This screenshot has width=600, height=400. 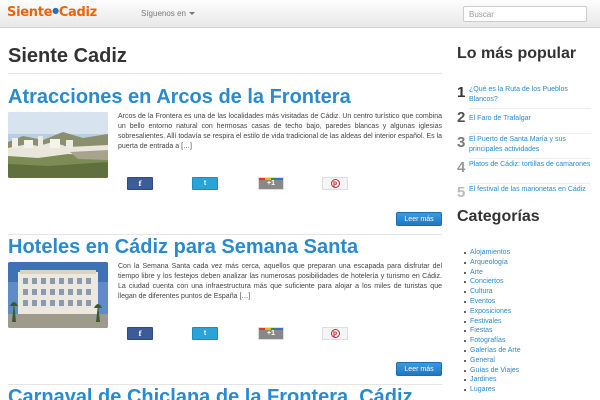 What do you see at coordinates (461, 117) in the screenshot?
I see `popular-rank: 2` at bounding box center [461, 117].